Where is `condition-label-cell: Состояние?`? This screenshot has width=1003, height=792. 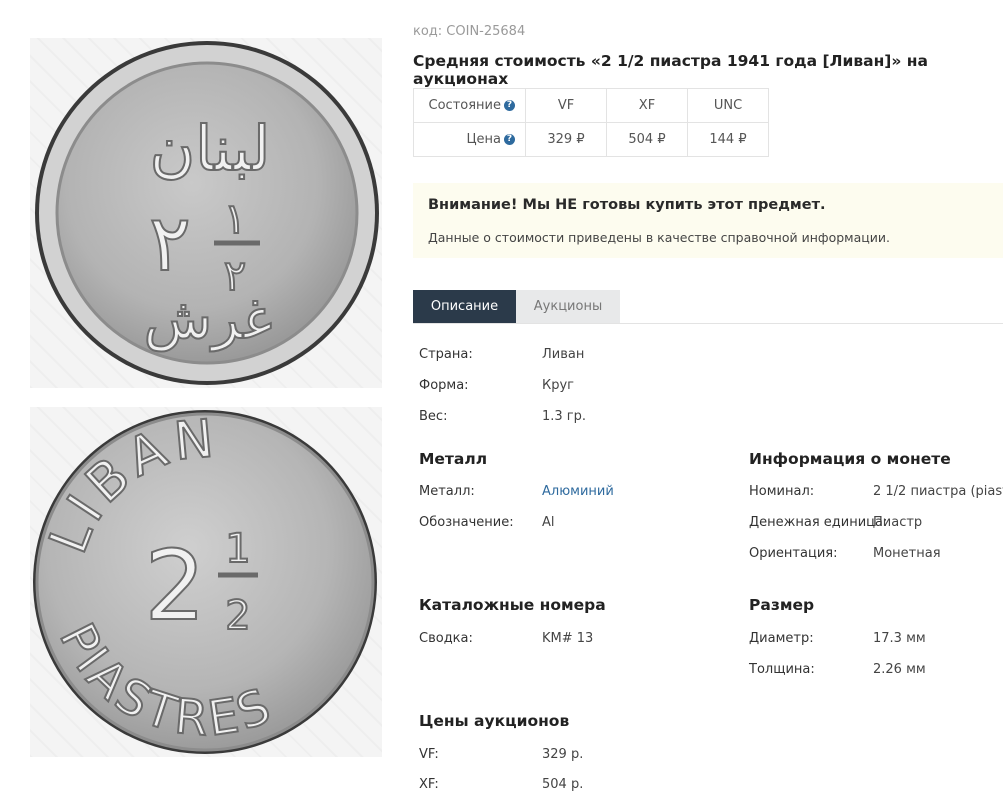
condition-label-cell: Состояние? is located at coordinates (469, 105).